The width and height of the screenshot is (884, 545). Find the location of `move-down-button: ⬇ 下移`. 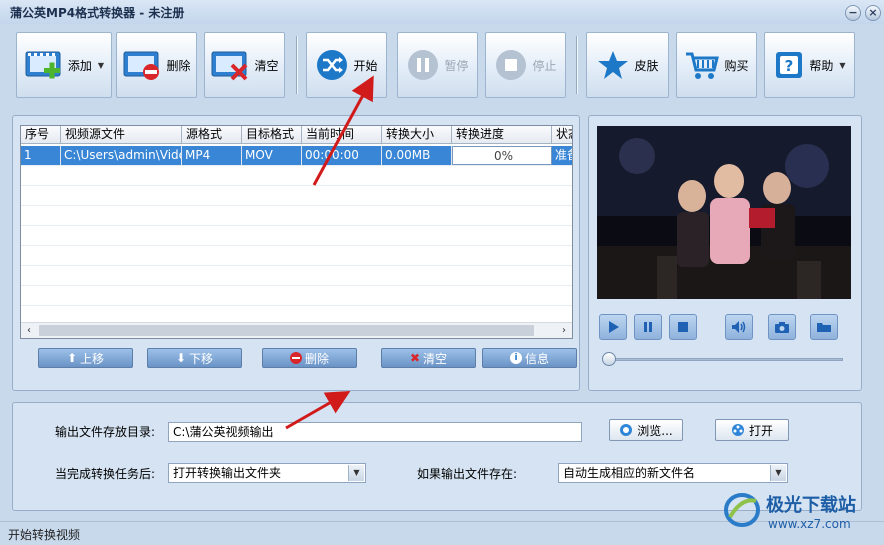

move-down-button: ⬇ 下移 is located at coordinates (194, 358).